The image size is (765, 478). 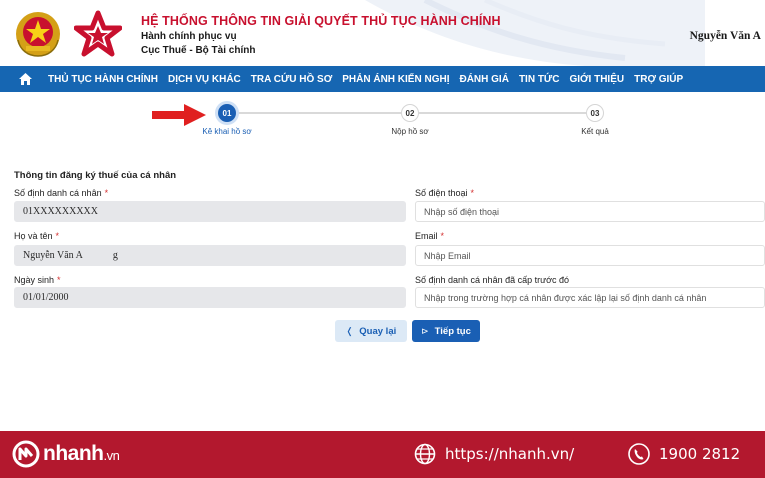 I want to click on step-1-circle: 01, so click(x=227, y=113).